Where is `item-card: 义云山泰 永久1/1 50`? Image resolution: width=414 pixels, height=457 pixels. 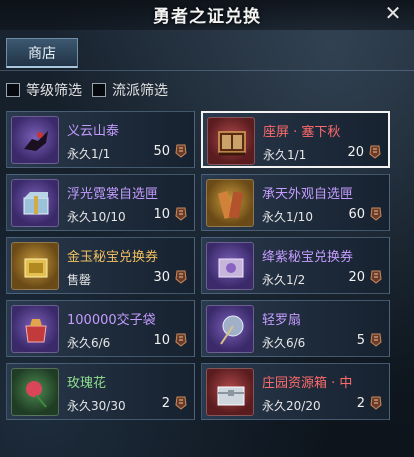 item-card: 义云山泰 永久1/1 50 is located at coordinates (100, 139).